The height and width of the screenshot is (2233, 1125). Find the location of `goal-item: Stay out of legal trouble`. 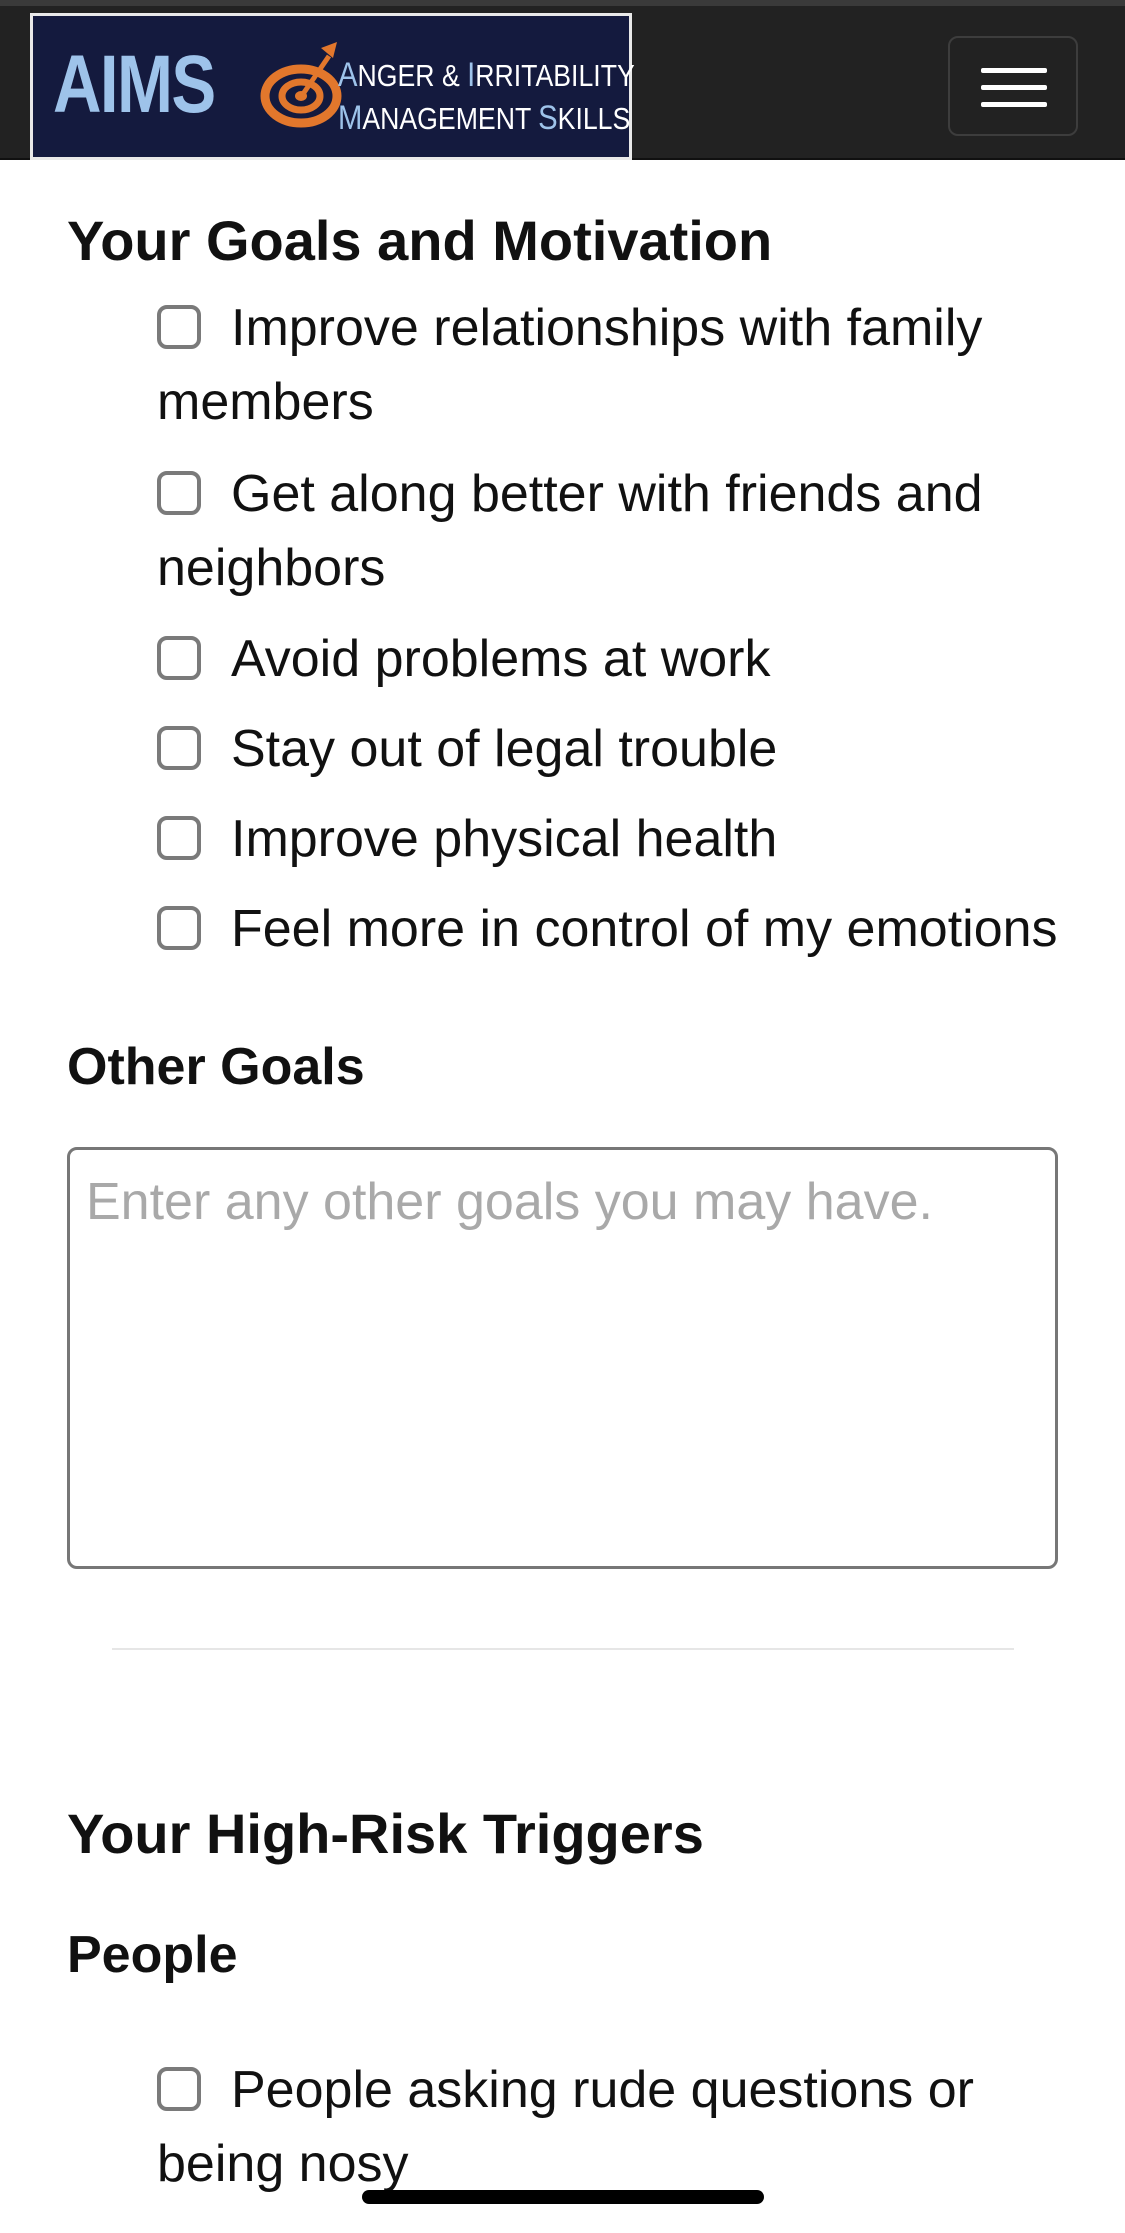

goal-item: Stay out of legal trouble is located at coordinates (617, 749).